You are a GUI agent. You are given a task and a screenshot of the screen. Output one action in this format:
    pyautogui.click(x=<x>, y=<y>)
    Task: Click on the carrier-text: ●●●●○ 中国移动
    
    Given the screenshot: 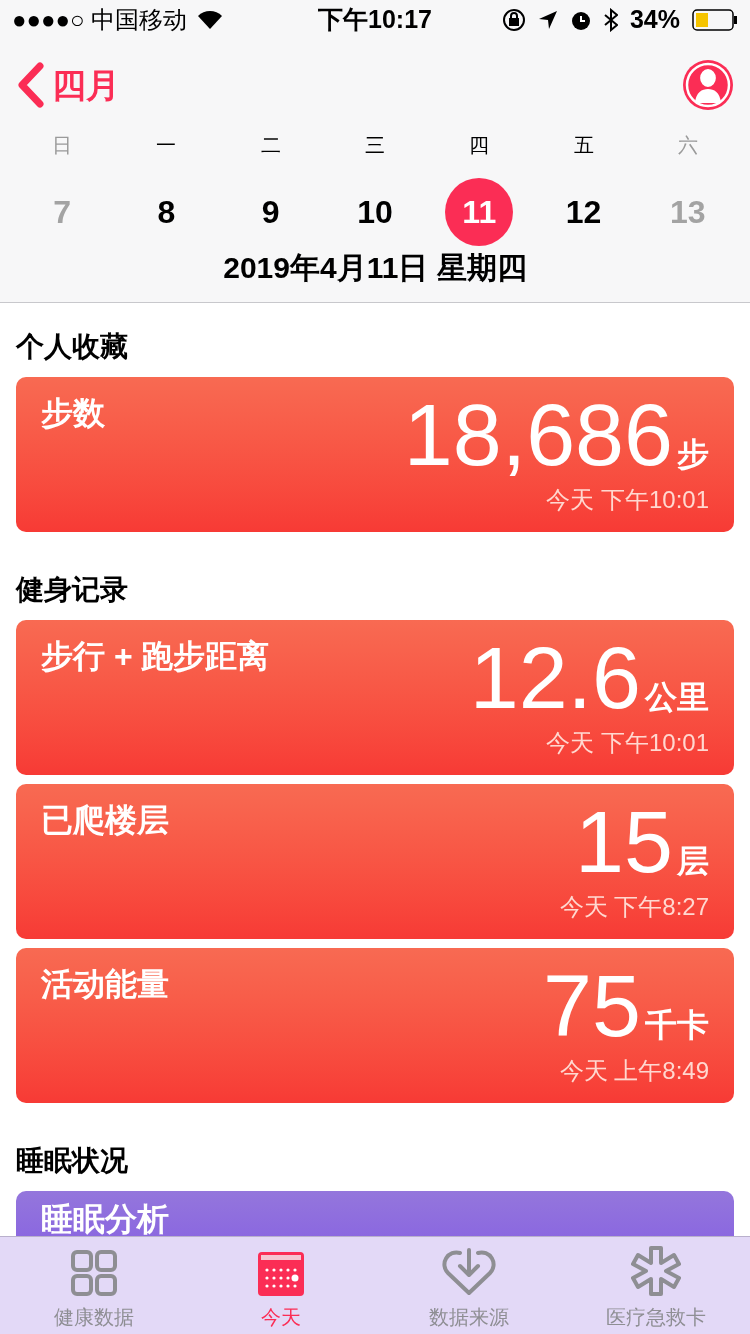 What is the action you would take?
    pyautogui.click(x=100, y=20)
    